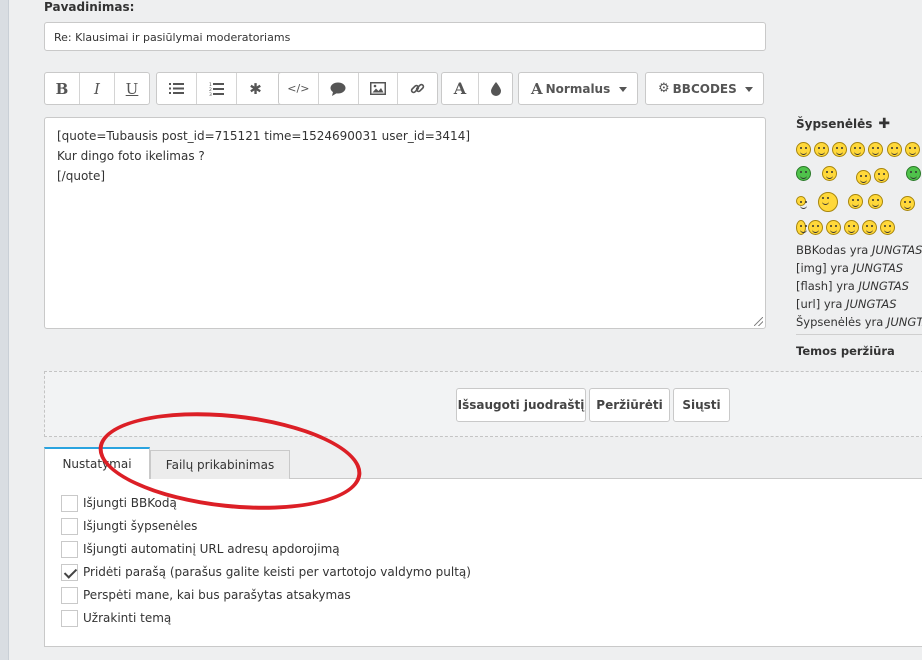 The width and height of the screenshot is (922, 660). Describe the element at coordinates (629, 405) in the screenshot. I see `preview-button: Peržiūrėti` at that location.